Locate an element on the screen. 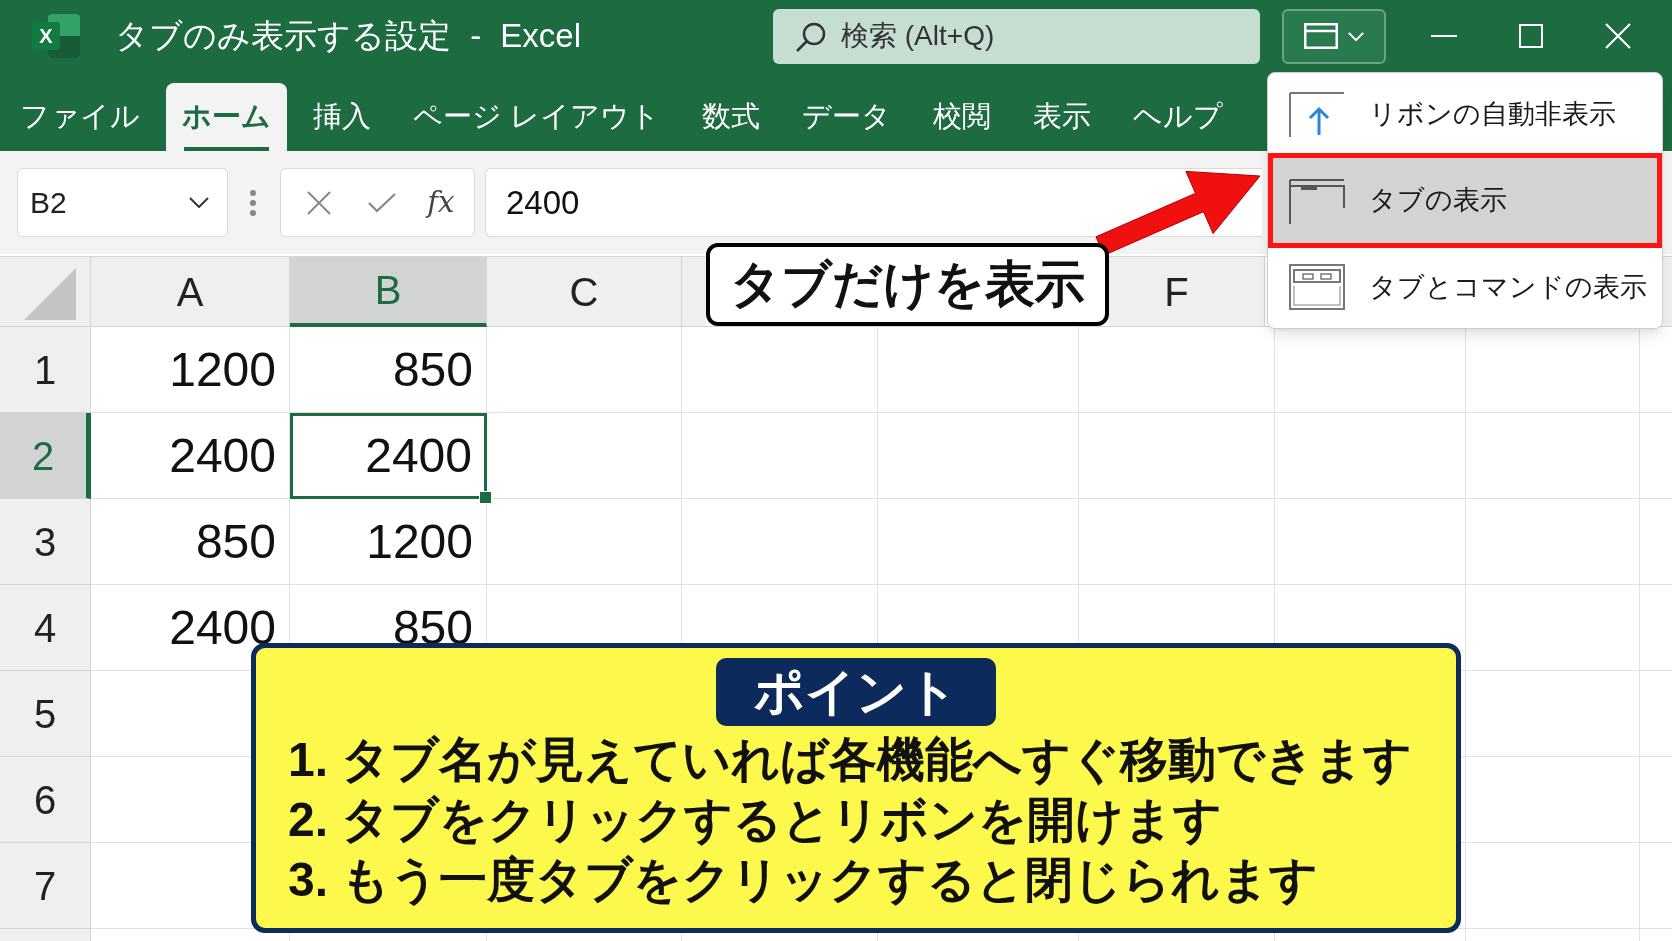  ribbon-tab: ファイル is located at coordinates (80, 117).